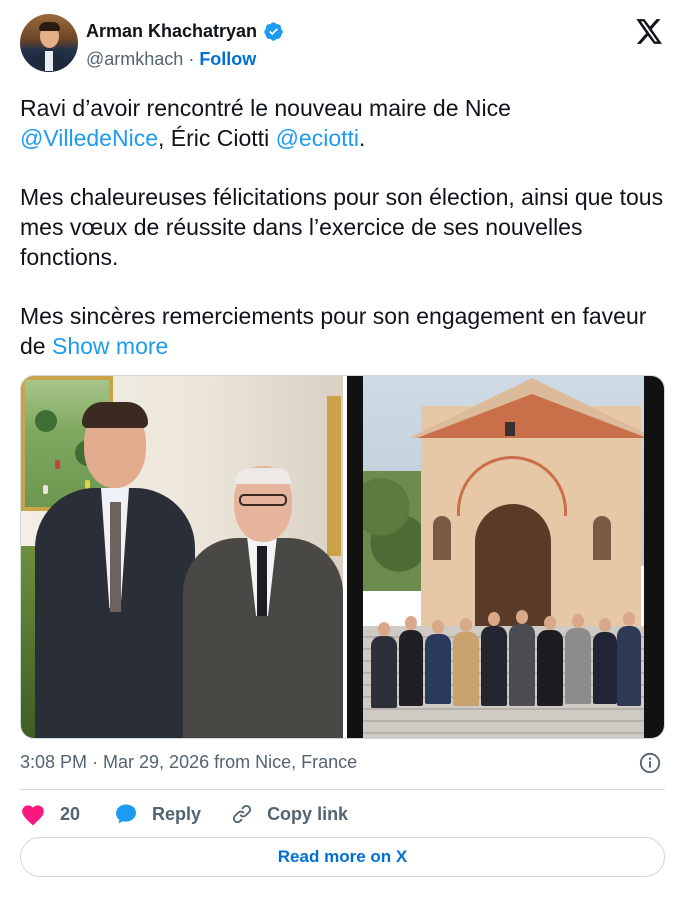 The image size is (685, 897). Describe the element at coordinates (602, 538) in the screenshot. I see `chapel-window-right` at that location.